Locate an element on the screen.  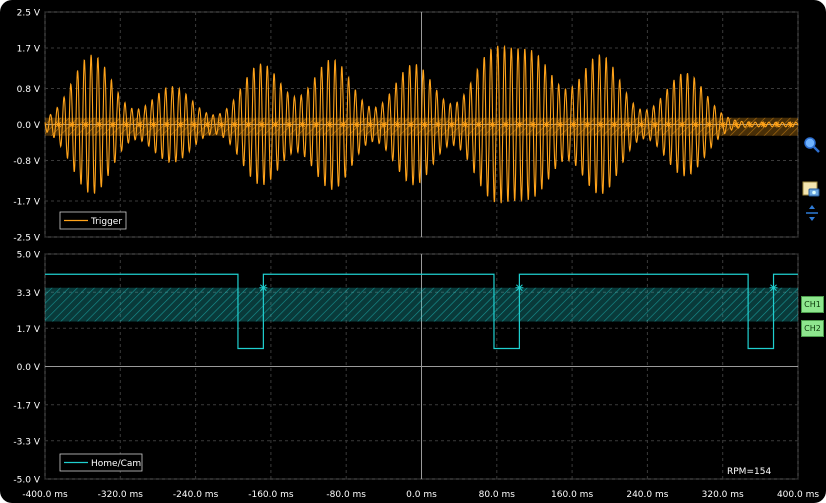
y-tick-label: 2.5 V is located at coordinates (29, 14).